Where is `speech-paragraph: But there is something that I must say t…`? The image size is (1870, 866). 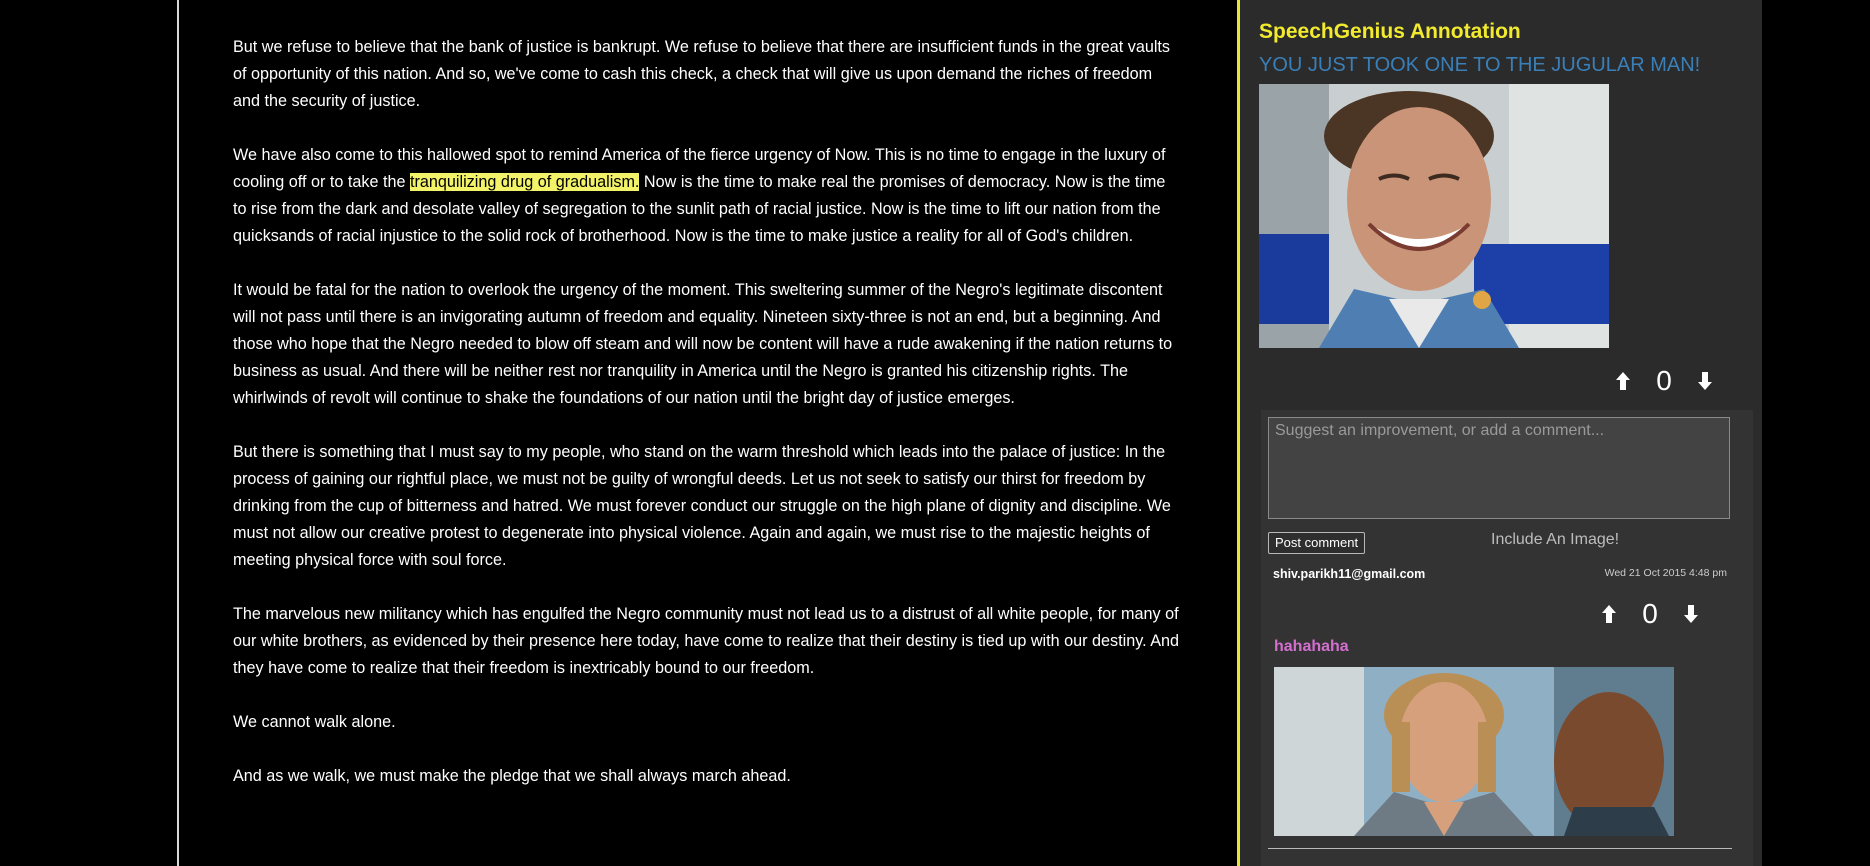 speech-paragraph: But there is something that I must say t… is located at coordinates (702, 506).